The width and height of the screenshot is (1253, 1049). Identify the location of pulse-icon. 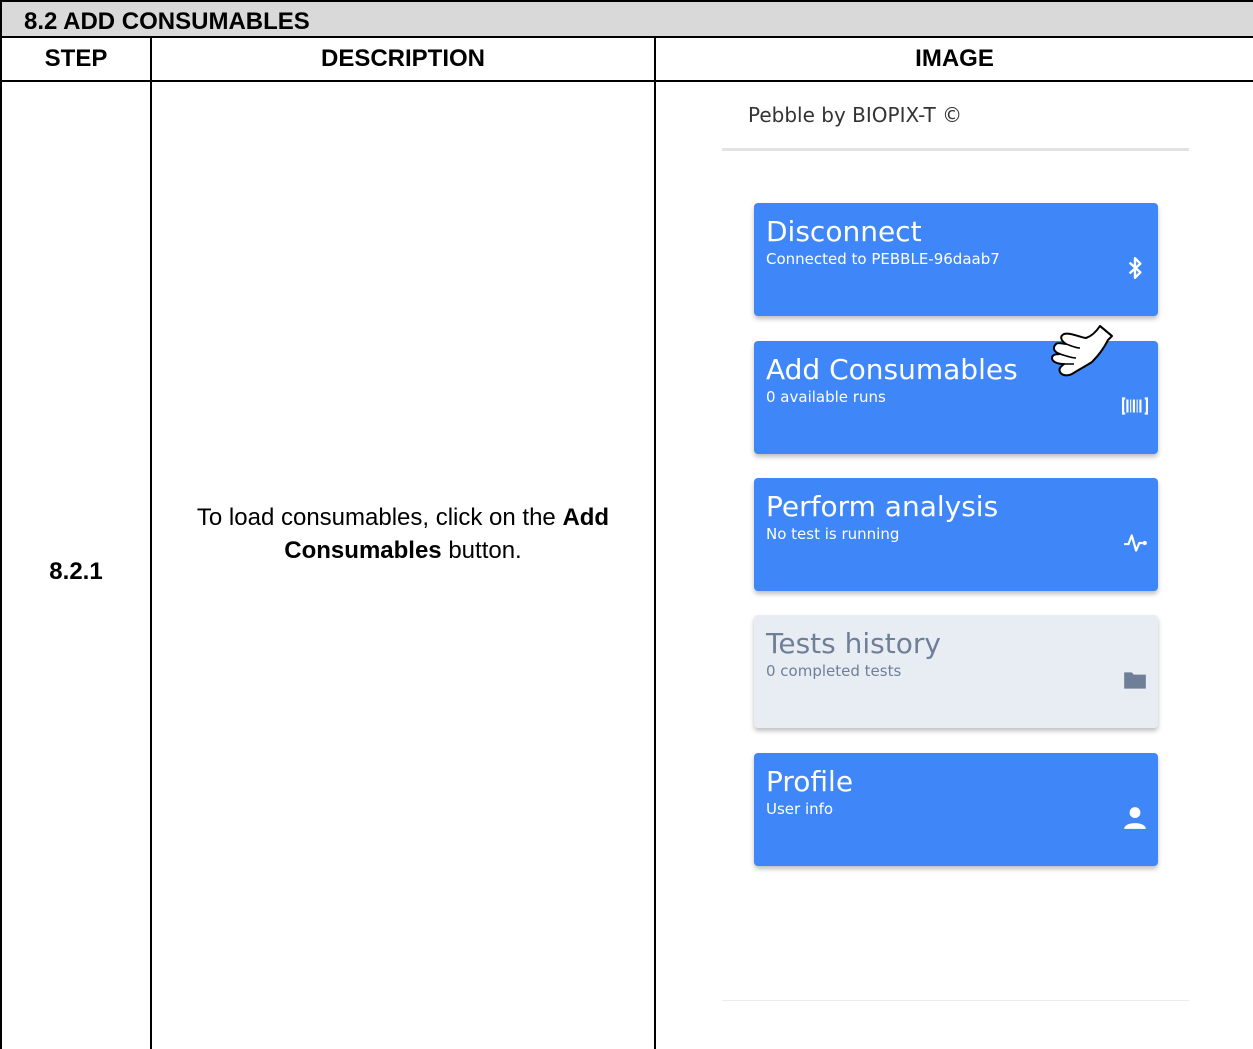
(1135, 543).